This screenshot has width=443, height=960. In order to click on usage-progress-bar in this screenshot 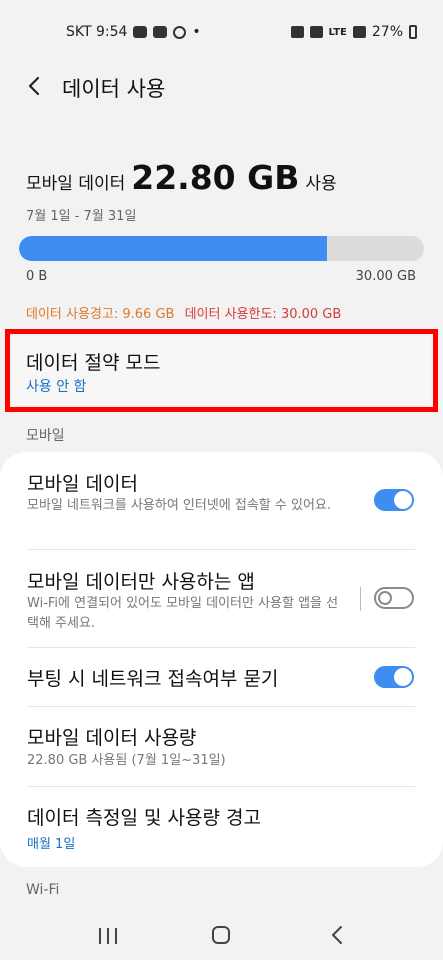, I will do `click(221, 248)`.